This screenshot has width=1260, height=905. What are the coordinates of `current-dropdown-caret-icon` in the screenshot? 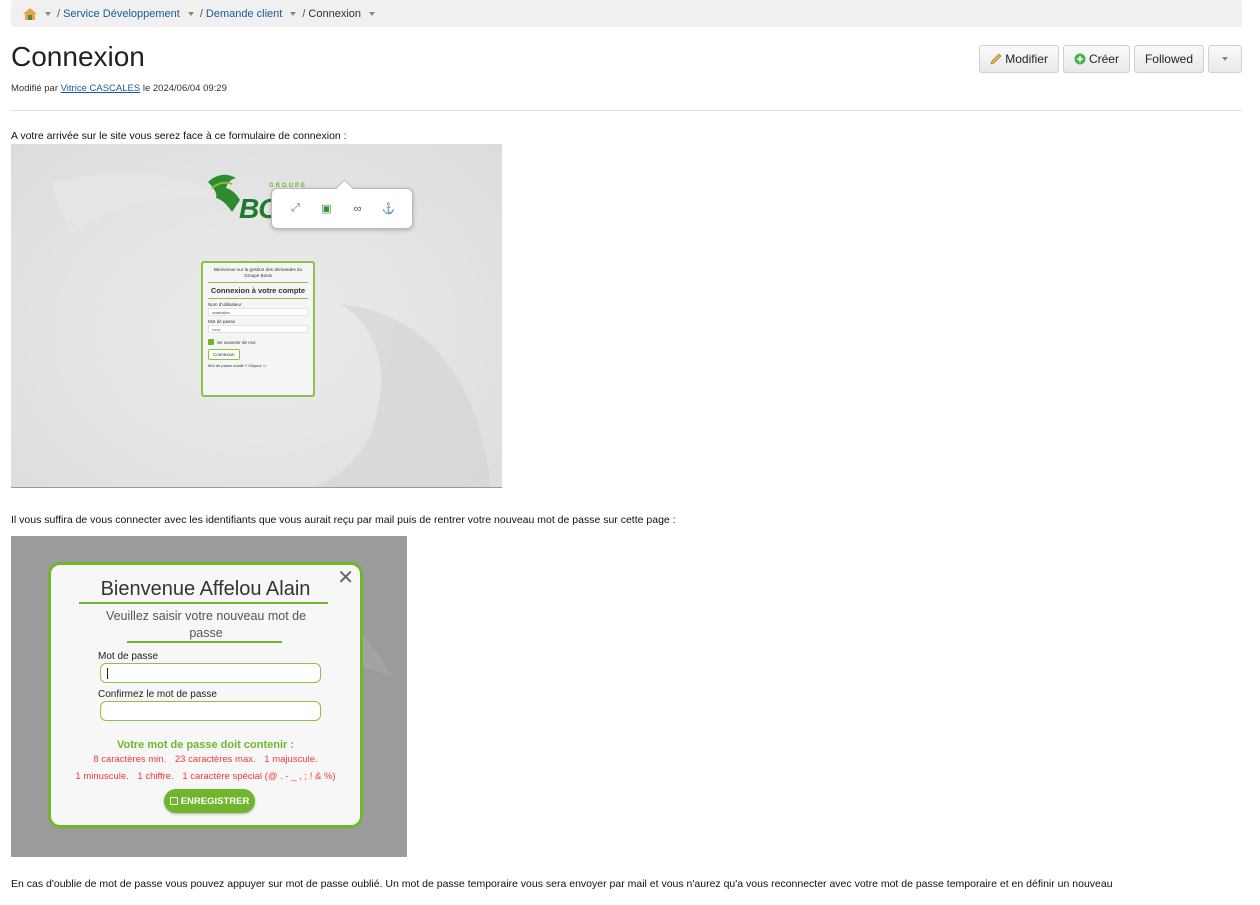 It's located at (372, 13).